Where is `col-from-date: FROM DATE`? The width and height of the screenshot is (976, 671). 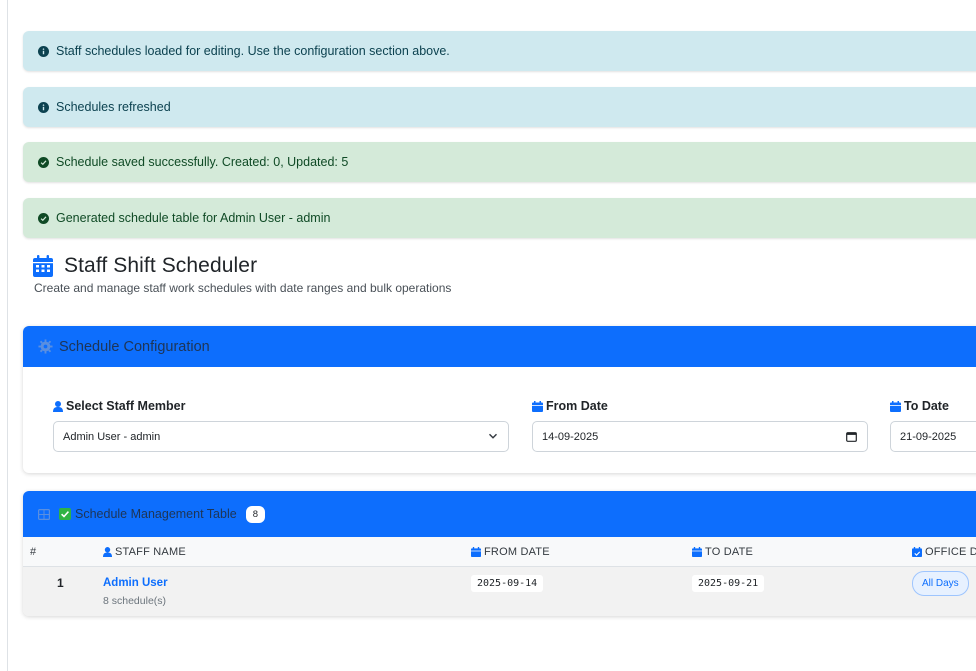 col-from-date: FROM DATE is located at coordinates (510, 551).